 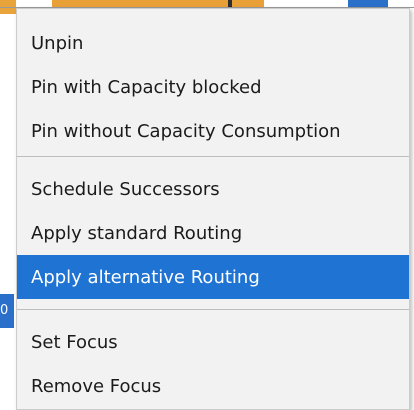 I want to click on menu-item-pin-without-capacity-consumption: Pin without Capacity Consumption, so click(x=213, y=131).